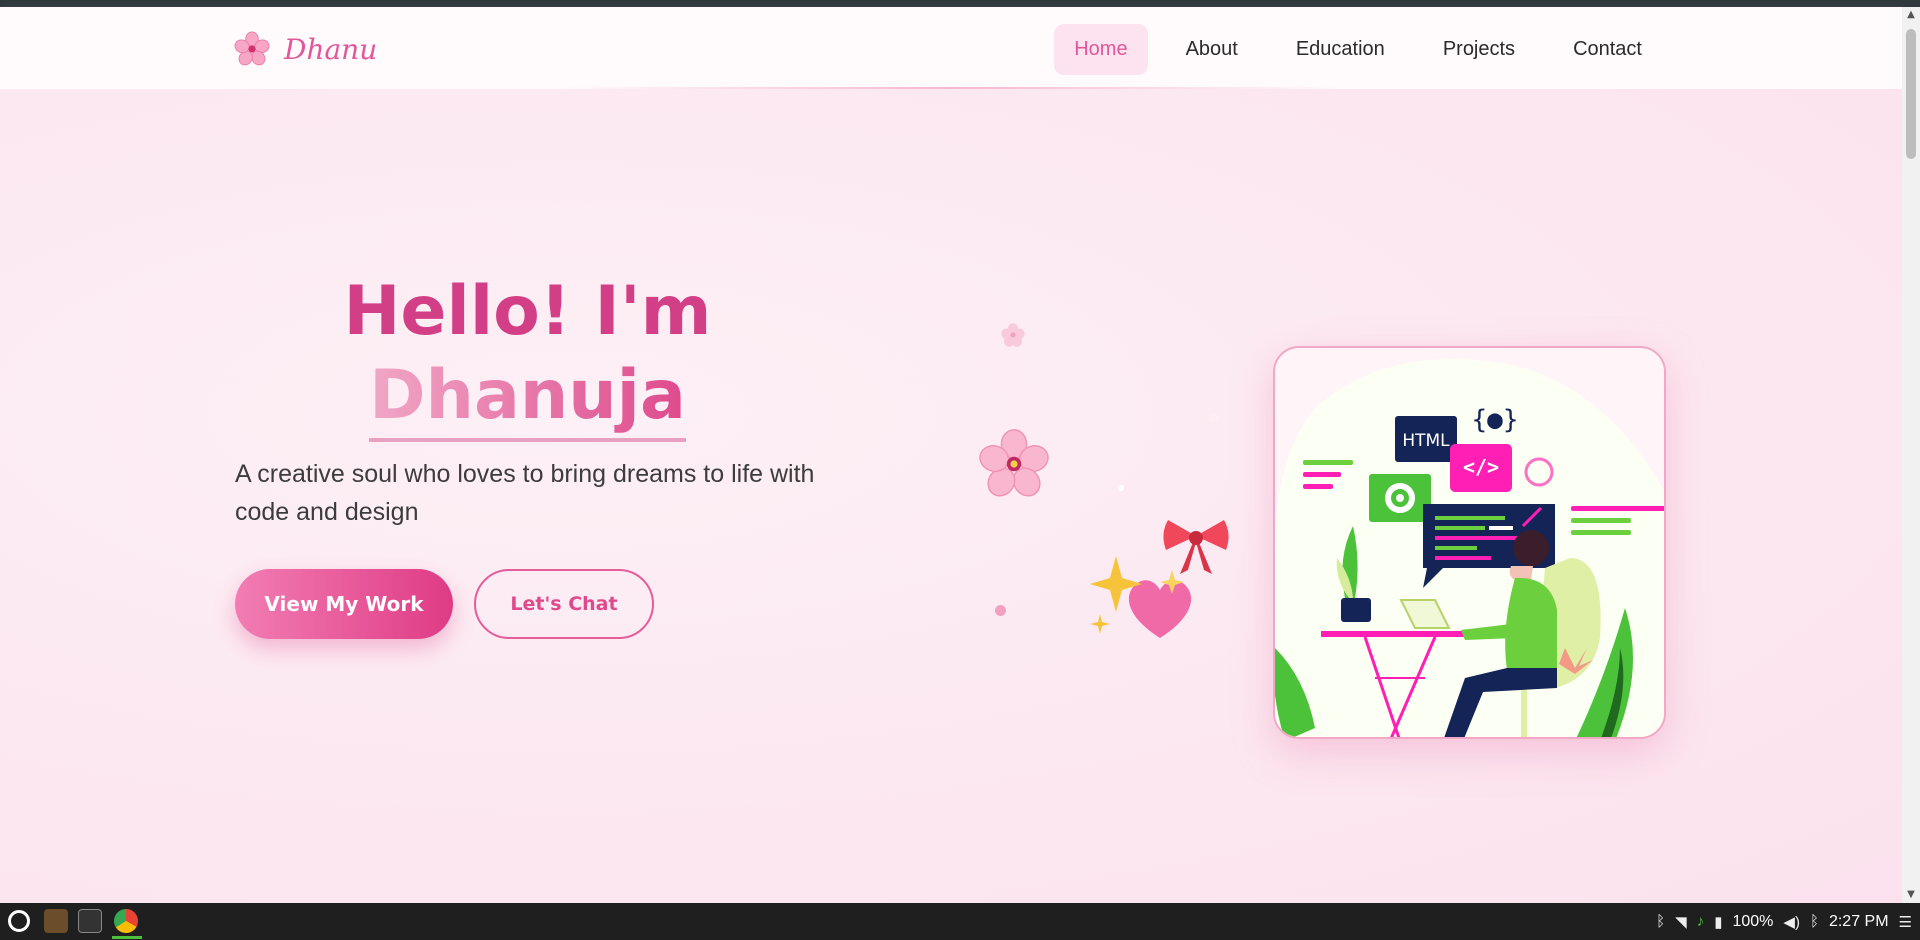 This screenshot has width=1920, height=940. Describe the element at coordinates (1791, 922) in the screenshot. I see `volume-icon: ◀)` at that location.